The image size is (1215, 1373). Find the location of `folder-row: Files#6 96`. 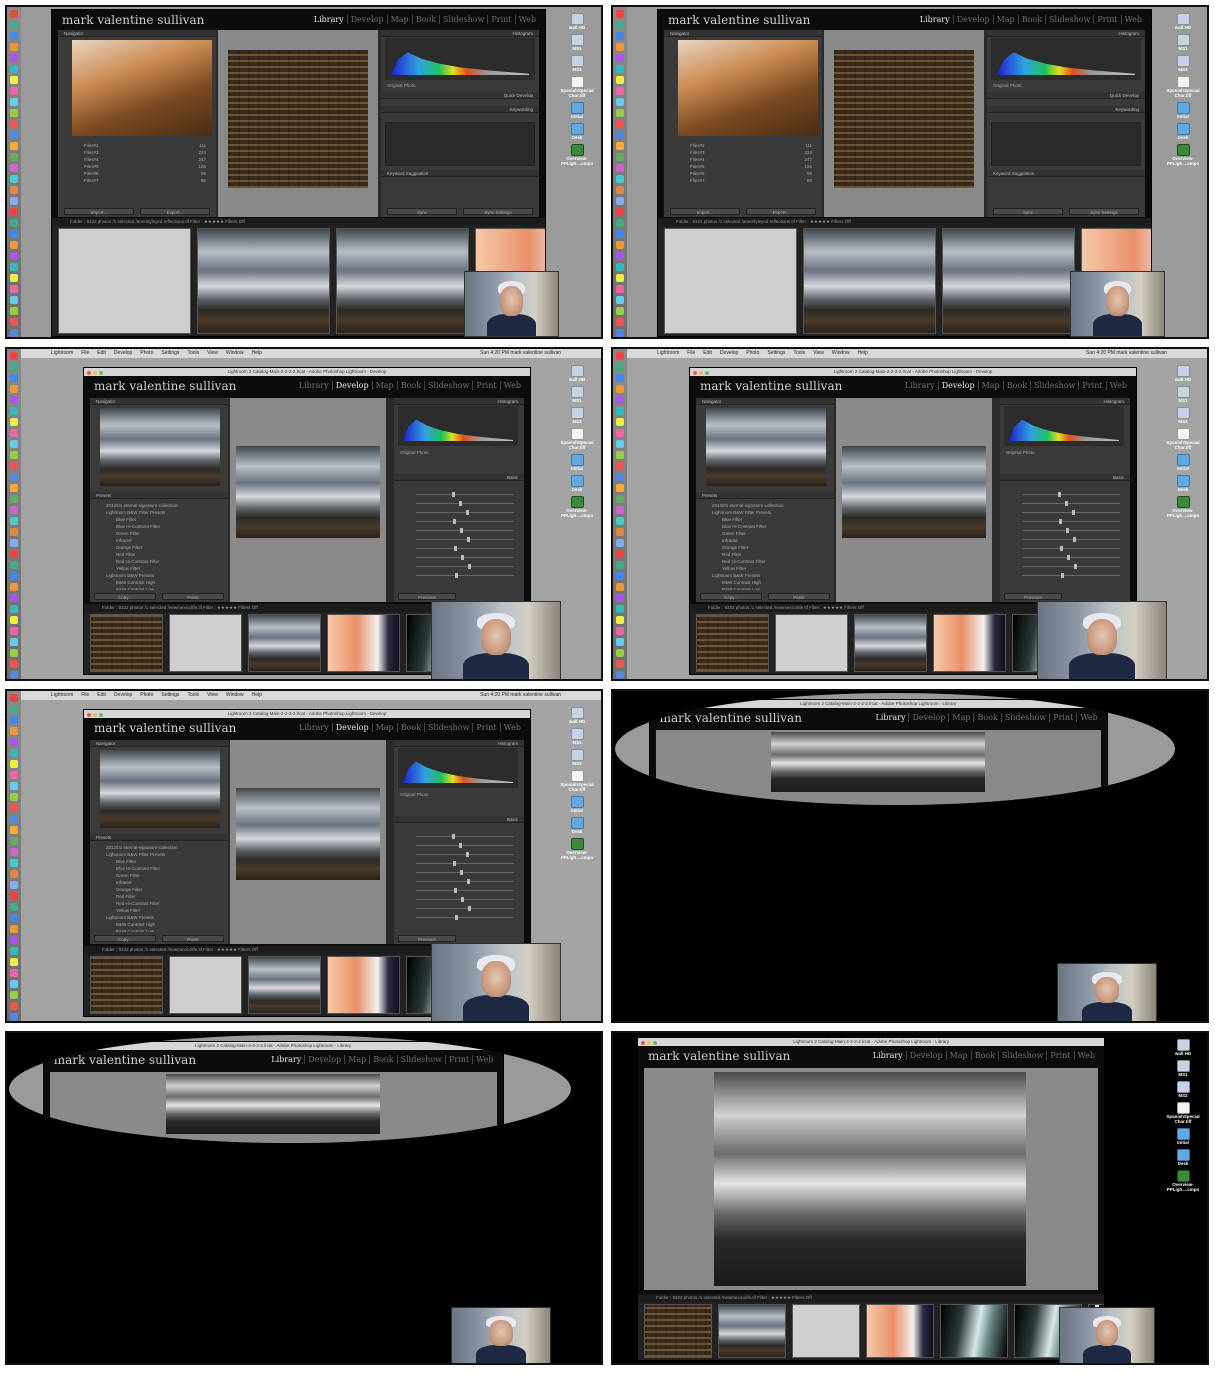

folder-row: Files#6 96 is located at coordinates (743, 173).